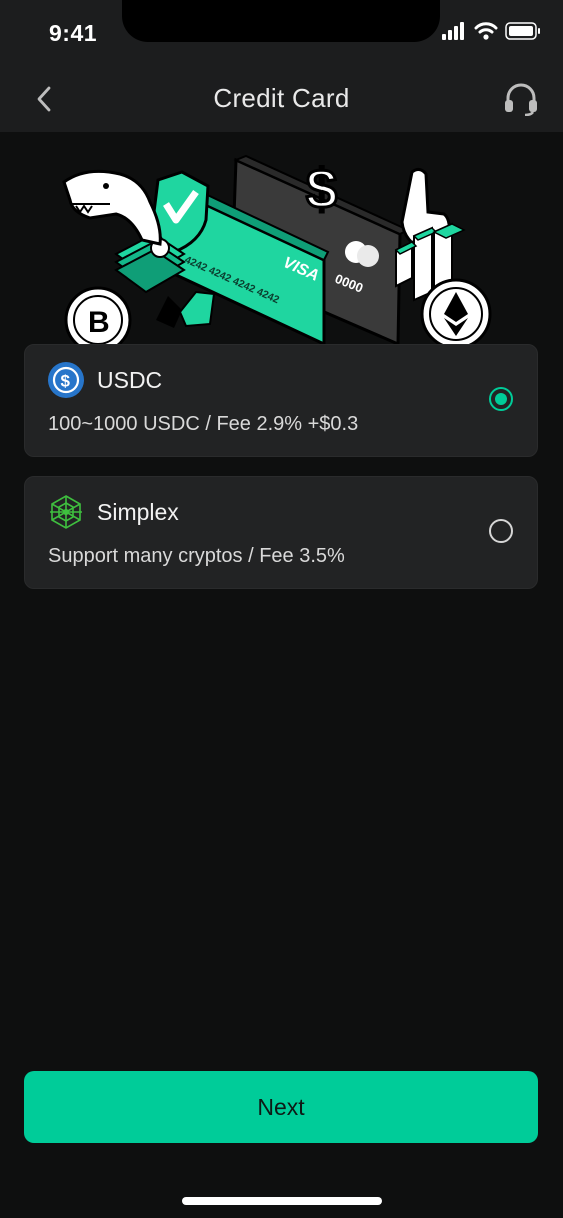 The height and width of the screenshot is (1218, 563). Describe the element at coordinates (138, 512) in the screenshot. I see `option-name: Simplex` at that location.